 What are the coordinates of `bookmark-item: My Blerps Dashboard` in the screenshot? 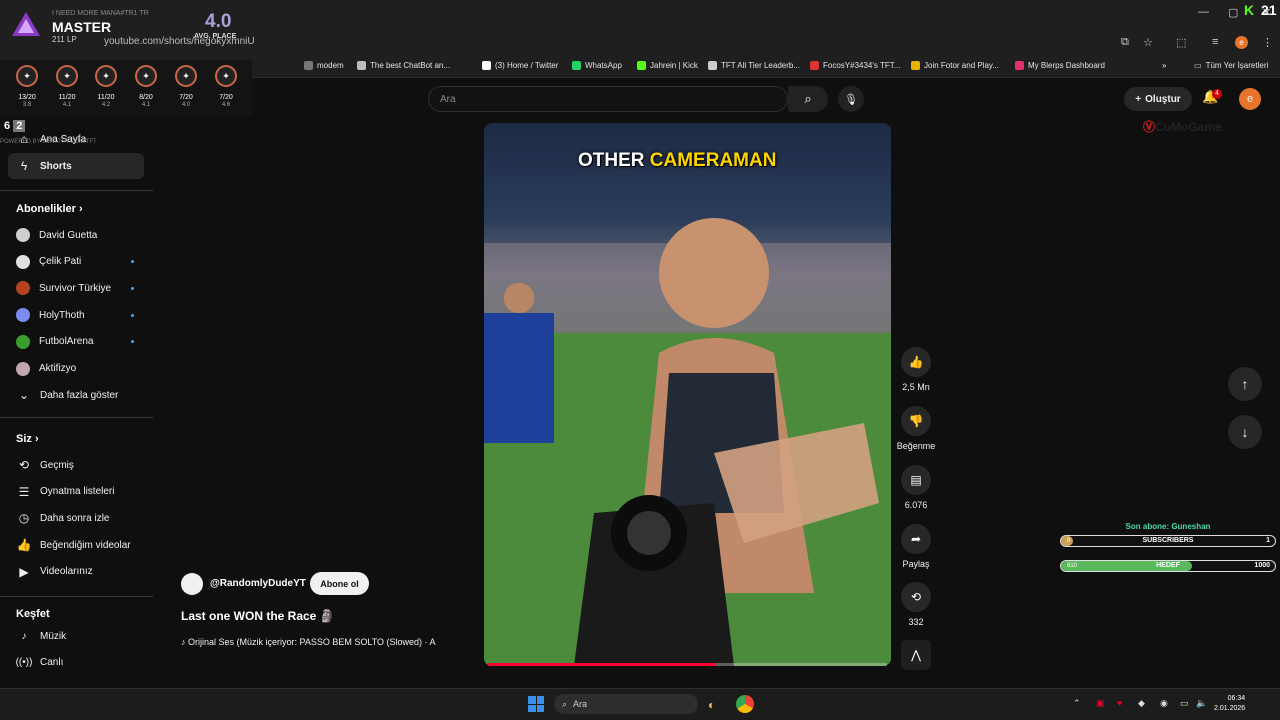 It's located at (1060, 65).